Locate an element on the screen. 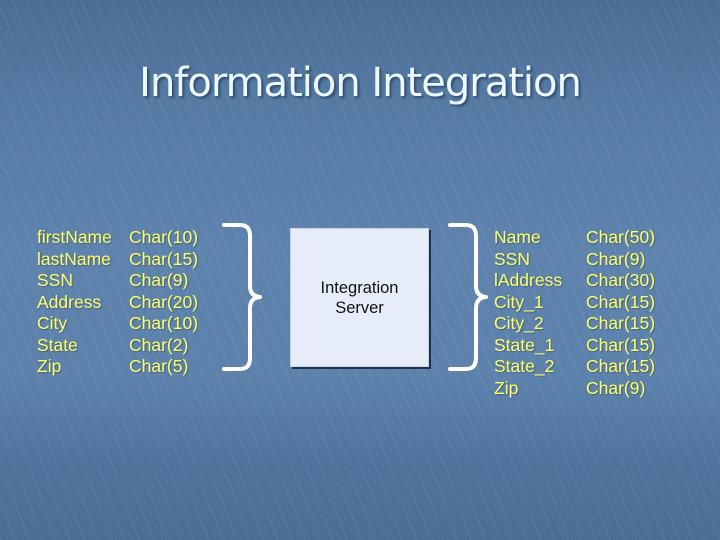  field-type: Char(30) is located at coordinates (621, 280).